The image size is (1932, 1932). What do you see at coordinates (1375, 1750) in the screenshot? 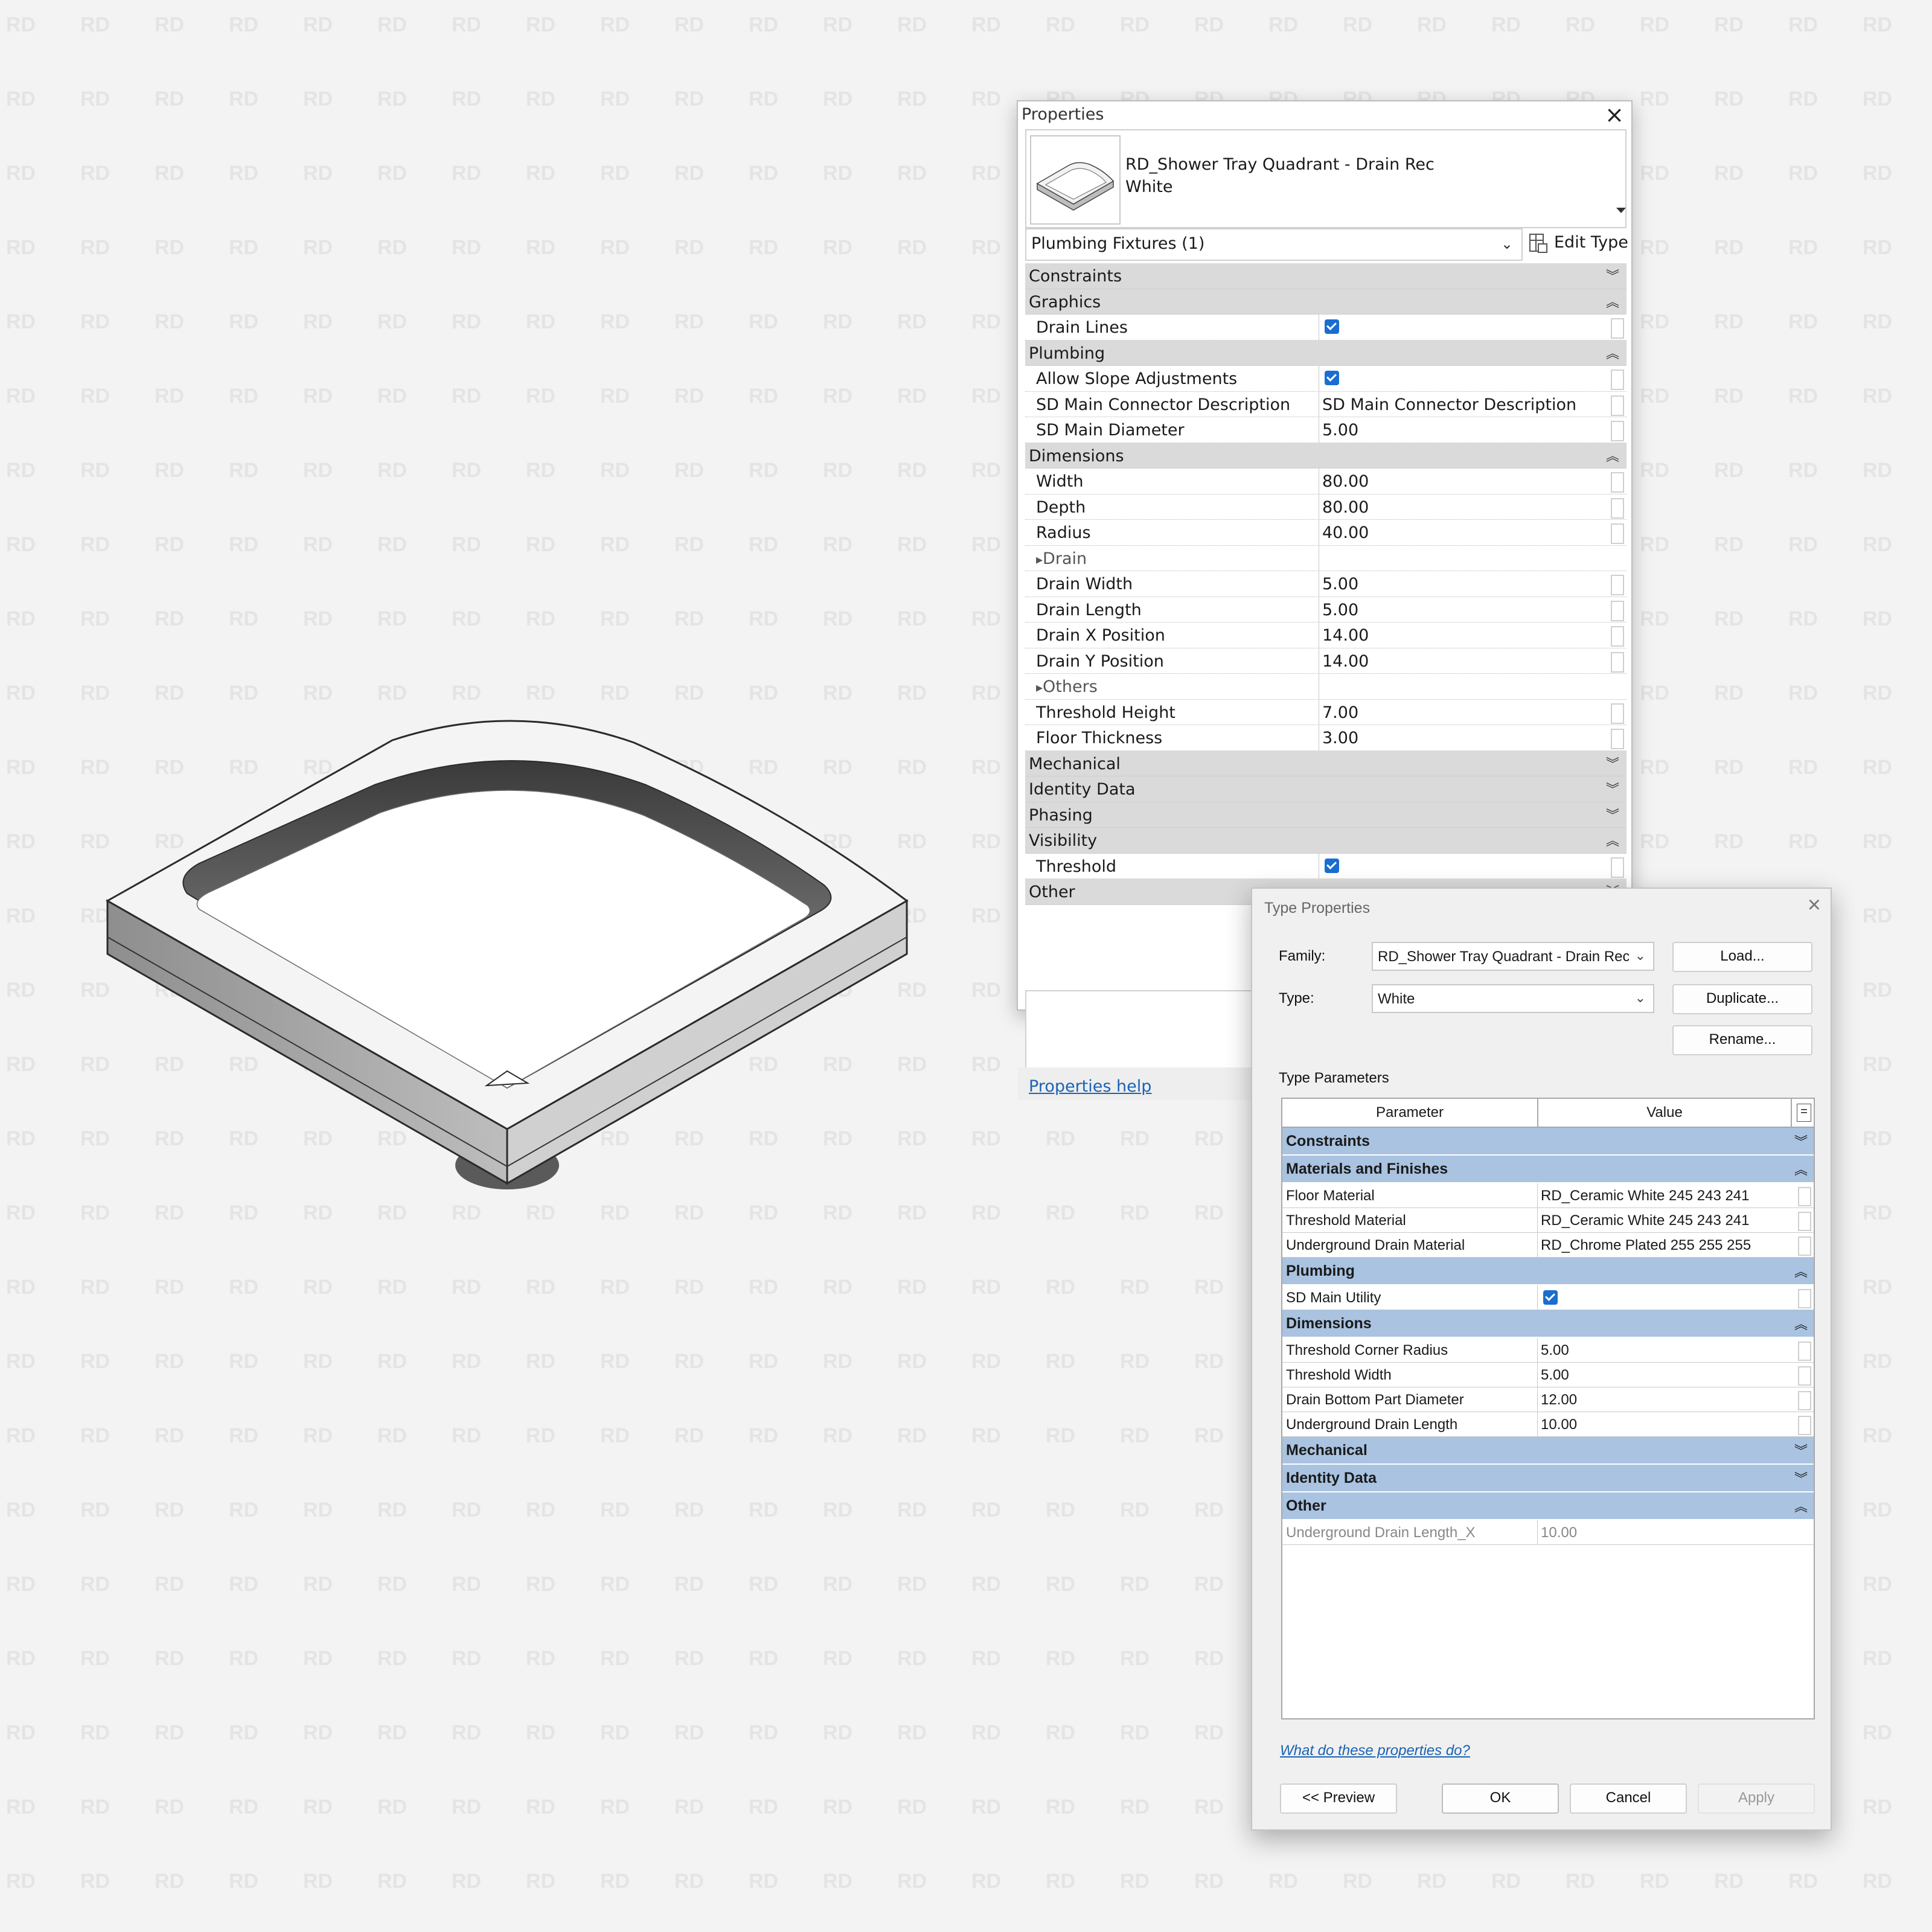
I see `properties-info-link: What do these properties do?` at bounding box center [1375, 1750].